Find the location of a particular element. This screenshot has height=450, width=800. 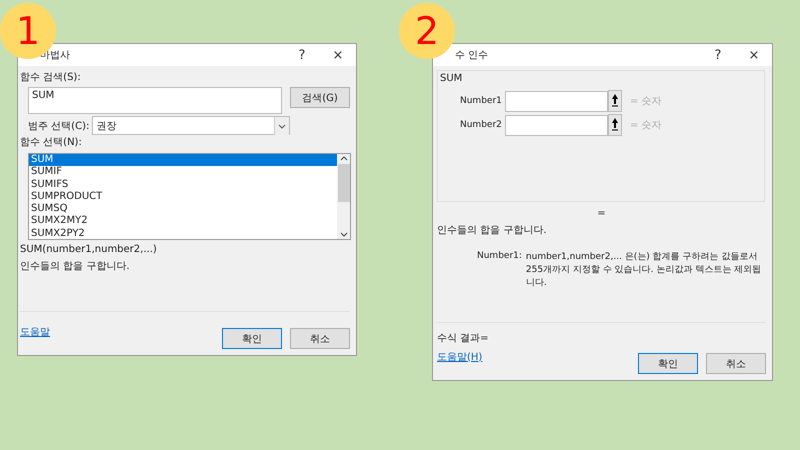

step-badge: 2 is located at coordinates (427, 31).